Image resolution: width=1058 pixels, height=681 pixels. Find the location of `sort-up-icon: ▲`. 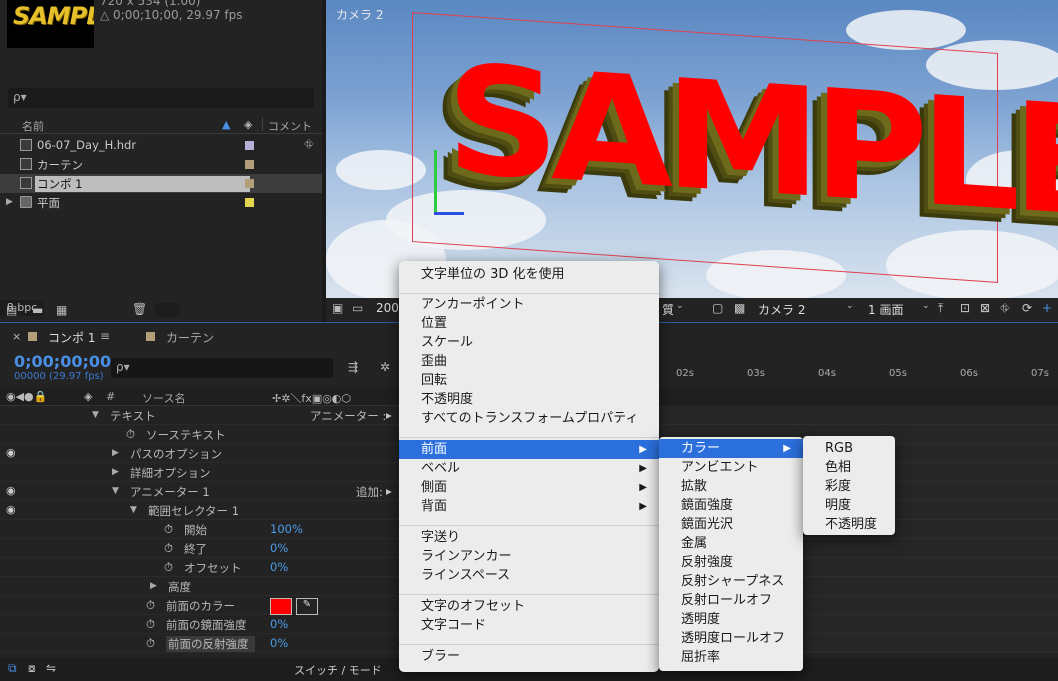

sort-up-icon: ▲ is located at coordinates (226, 124).